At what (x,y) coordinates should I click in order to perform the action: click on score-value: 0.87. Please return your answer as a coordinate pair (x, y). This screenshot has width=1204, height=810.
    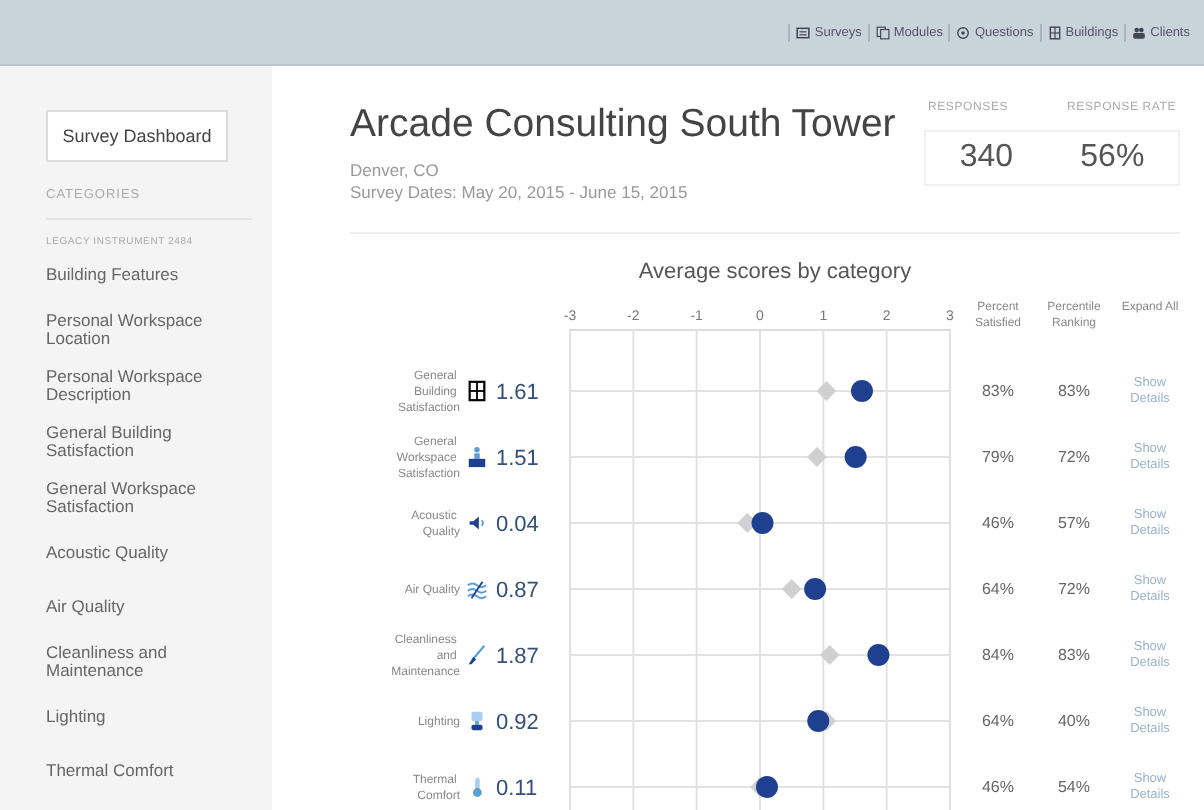
    Looking at the image, I should click on (517, 591).